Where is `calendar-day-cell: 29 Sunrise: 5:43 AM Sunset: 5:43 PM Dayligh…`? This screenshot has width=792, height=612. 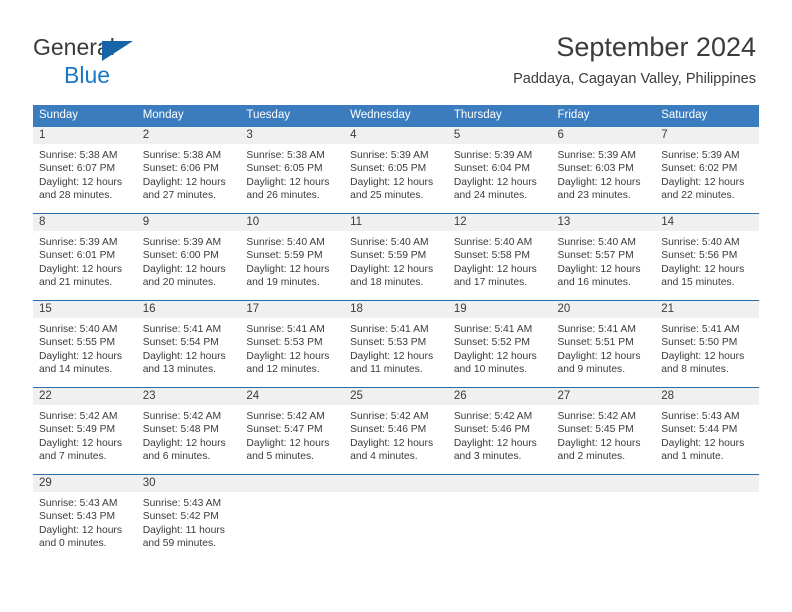
calendar-day-cell: 29 Sunrise: 5:43 AM Sunset: 5:43 PM Dayligh… is located at coordinates (85, 517).